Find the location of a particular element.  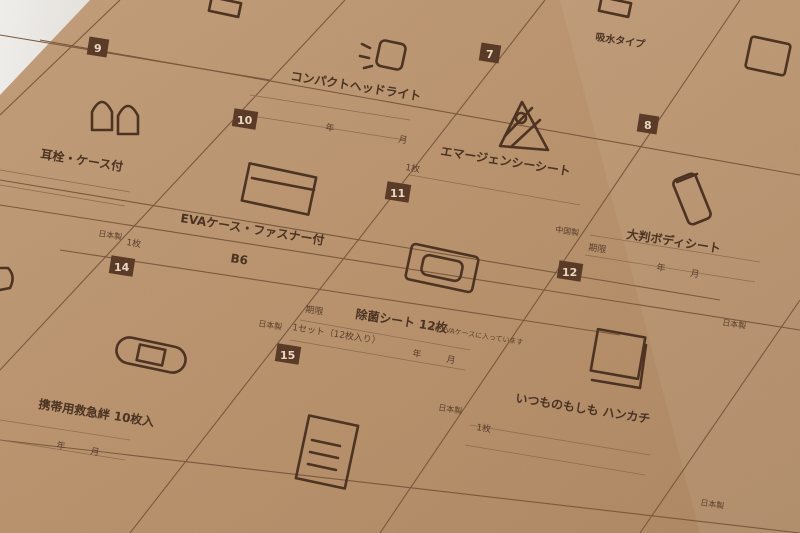

svg-text: 15 is located at coordinates (287, 355).